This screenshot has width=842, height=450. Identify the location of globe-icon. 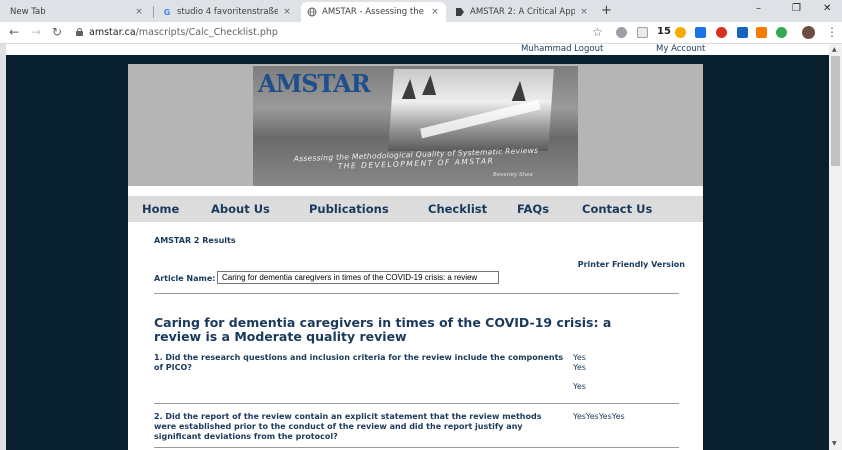
(312, 12).